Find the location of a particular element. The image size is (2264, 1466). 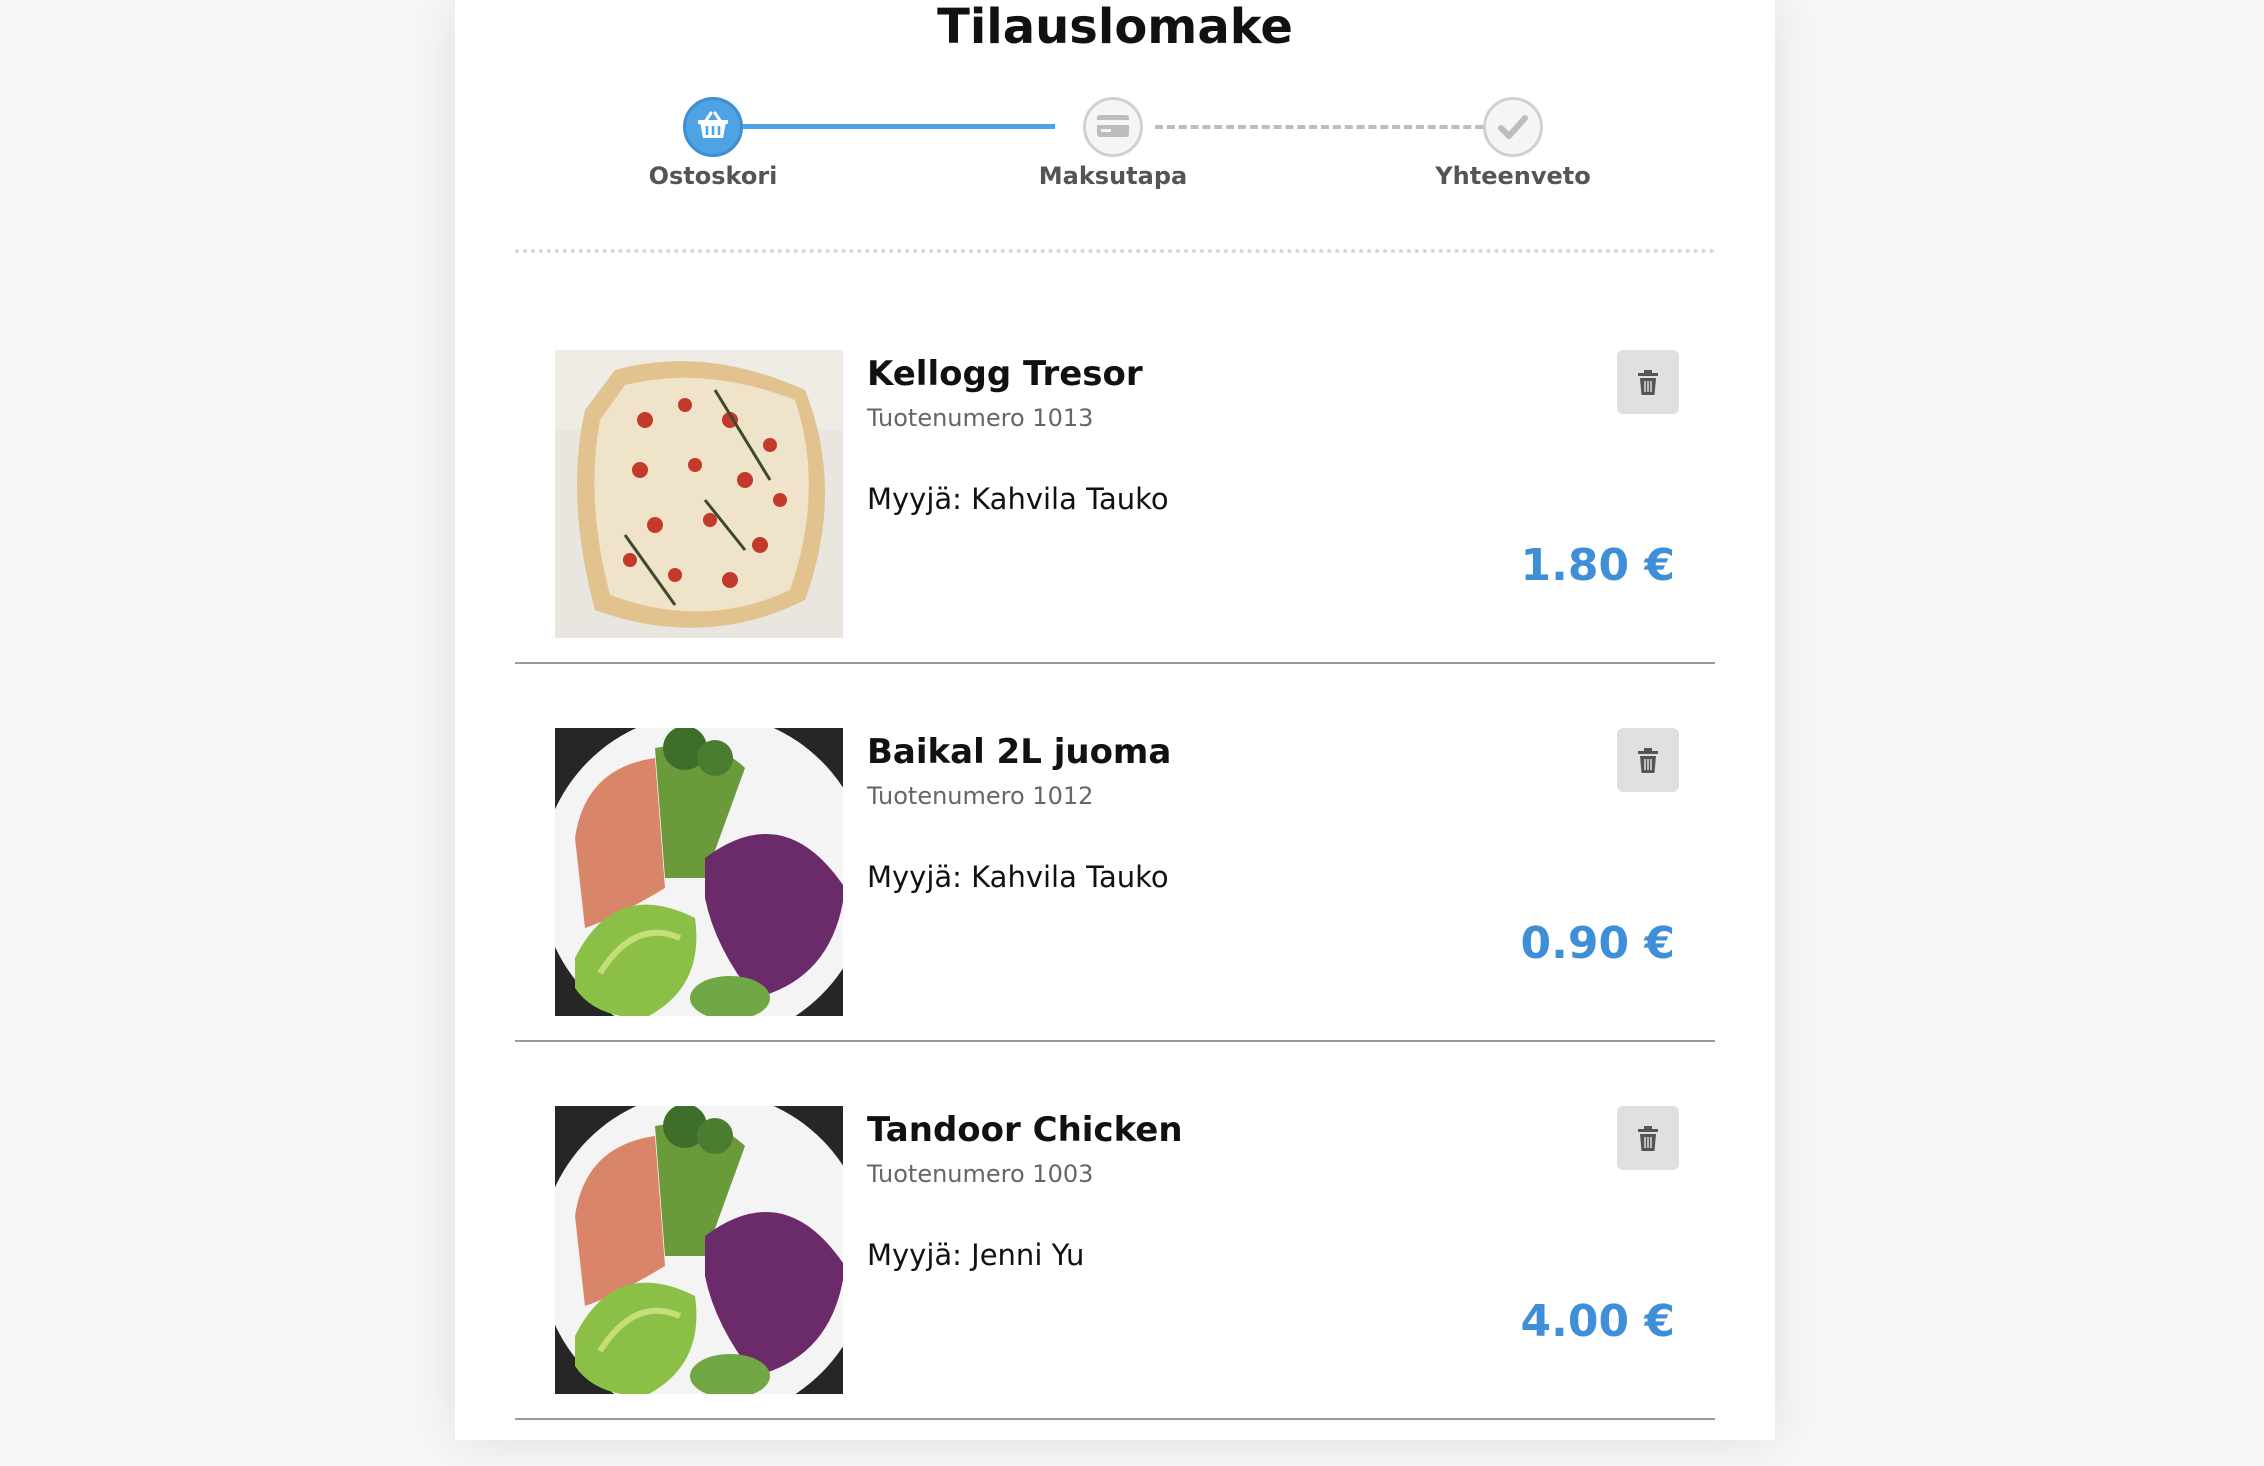

step-payment-label: Maksutapa is located at coordinates (1113, 176).